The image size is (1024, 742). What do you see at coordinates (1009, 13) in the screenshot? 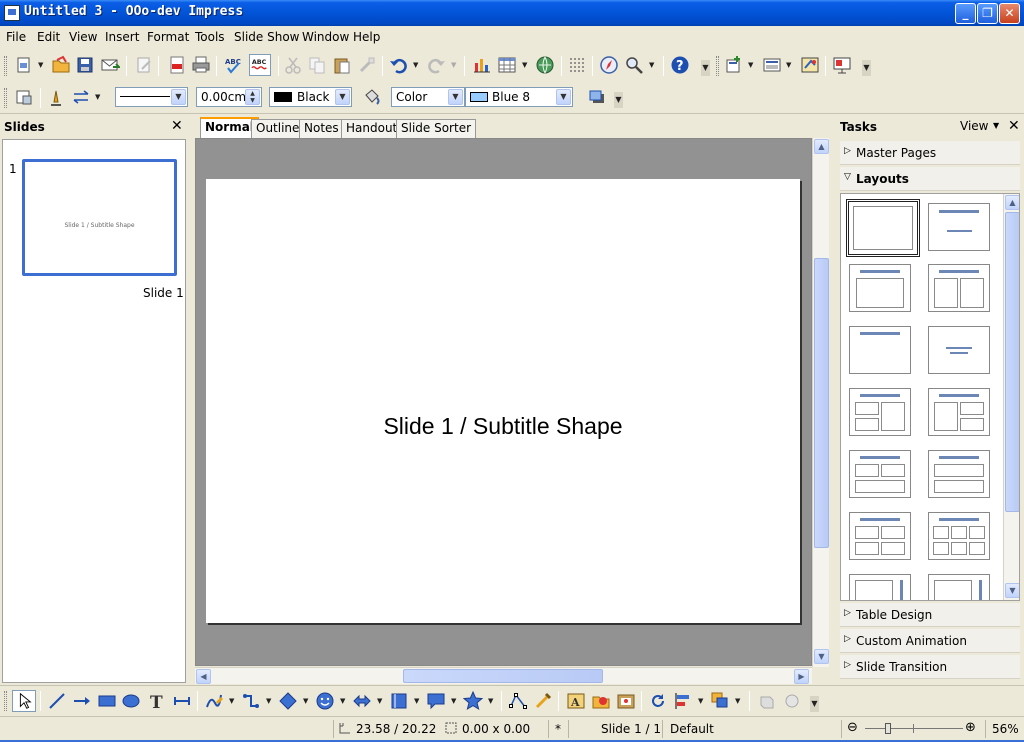
I see `close-button: ✕` at bounding box center [1009, 13].